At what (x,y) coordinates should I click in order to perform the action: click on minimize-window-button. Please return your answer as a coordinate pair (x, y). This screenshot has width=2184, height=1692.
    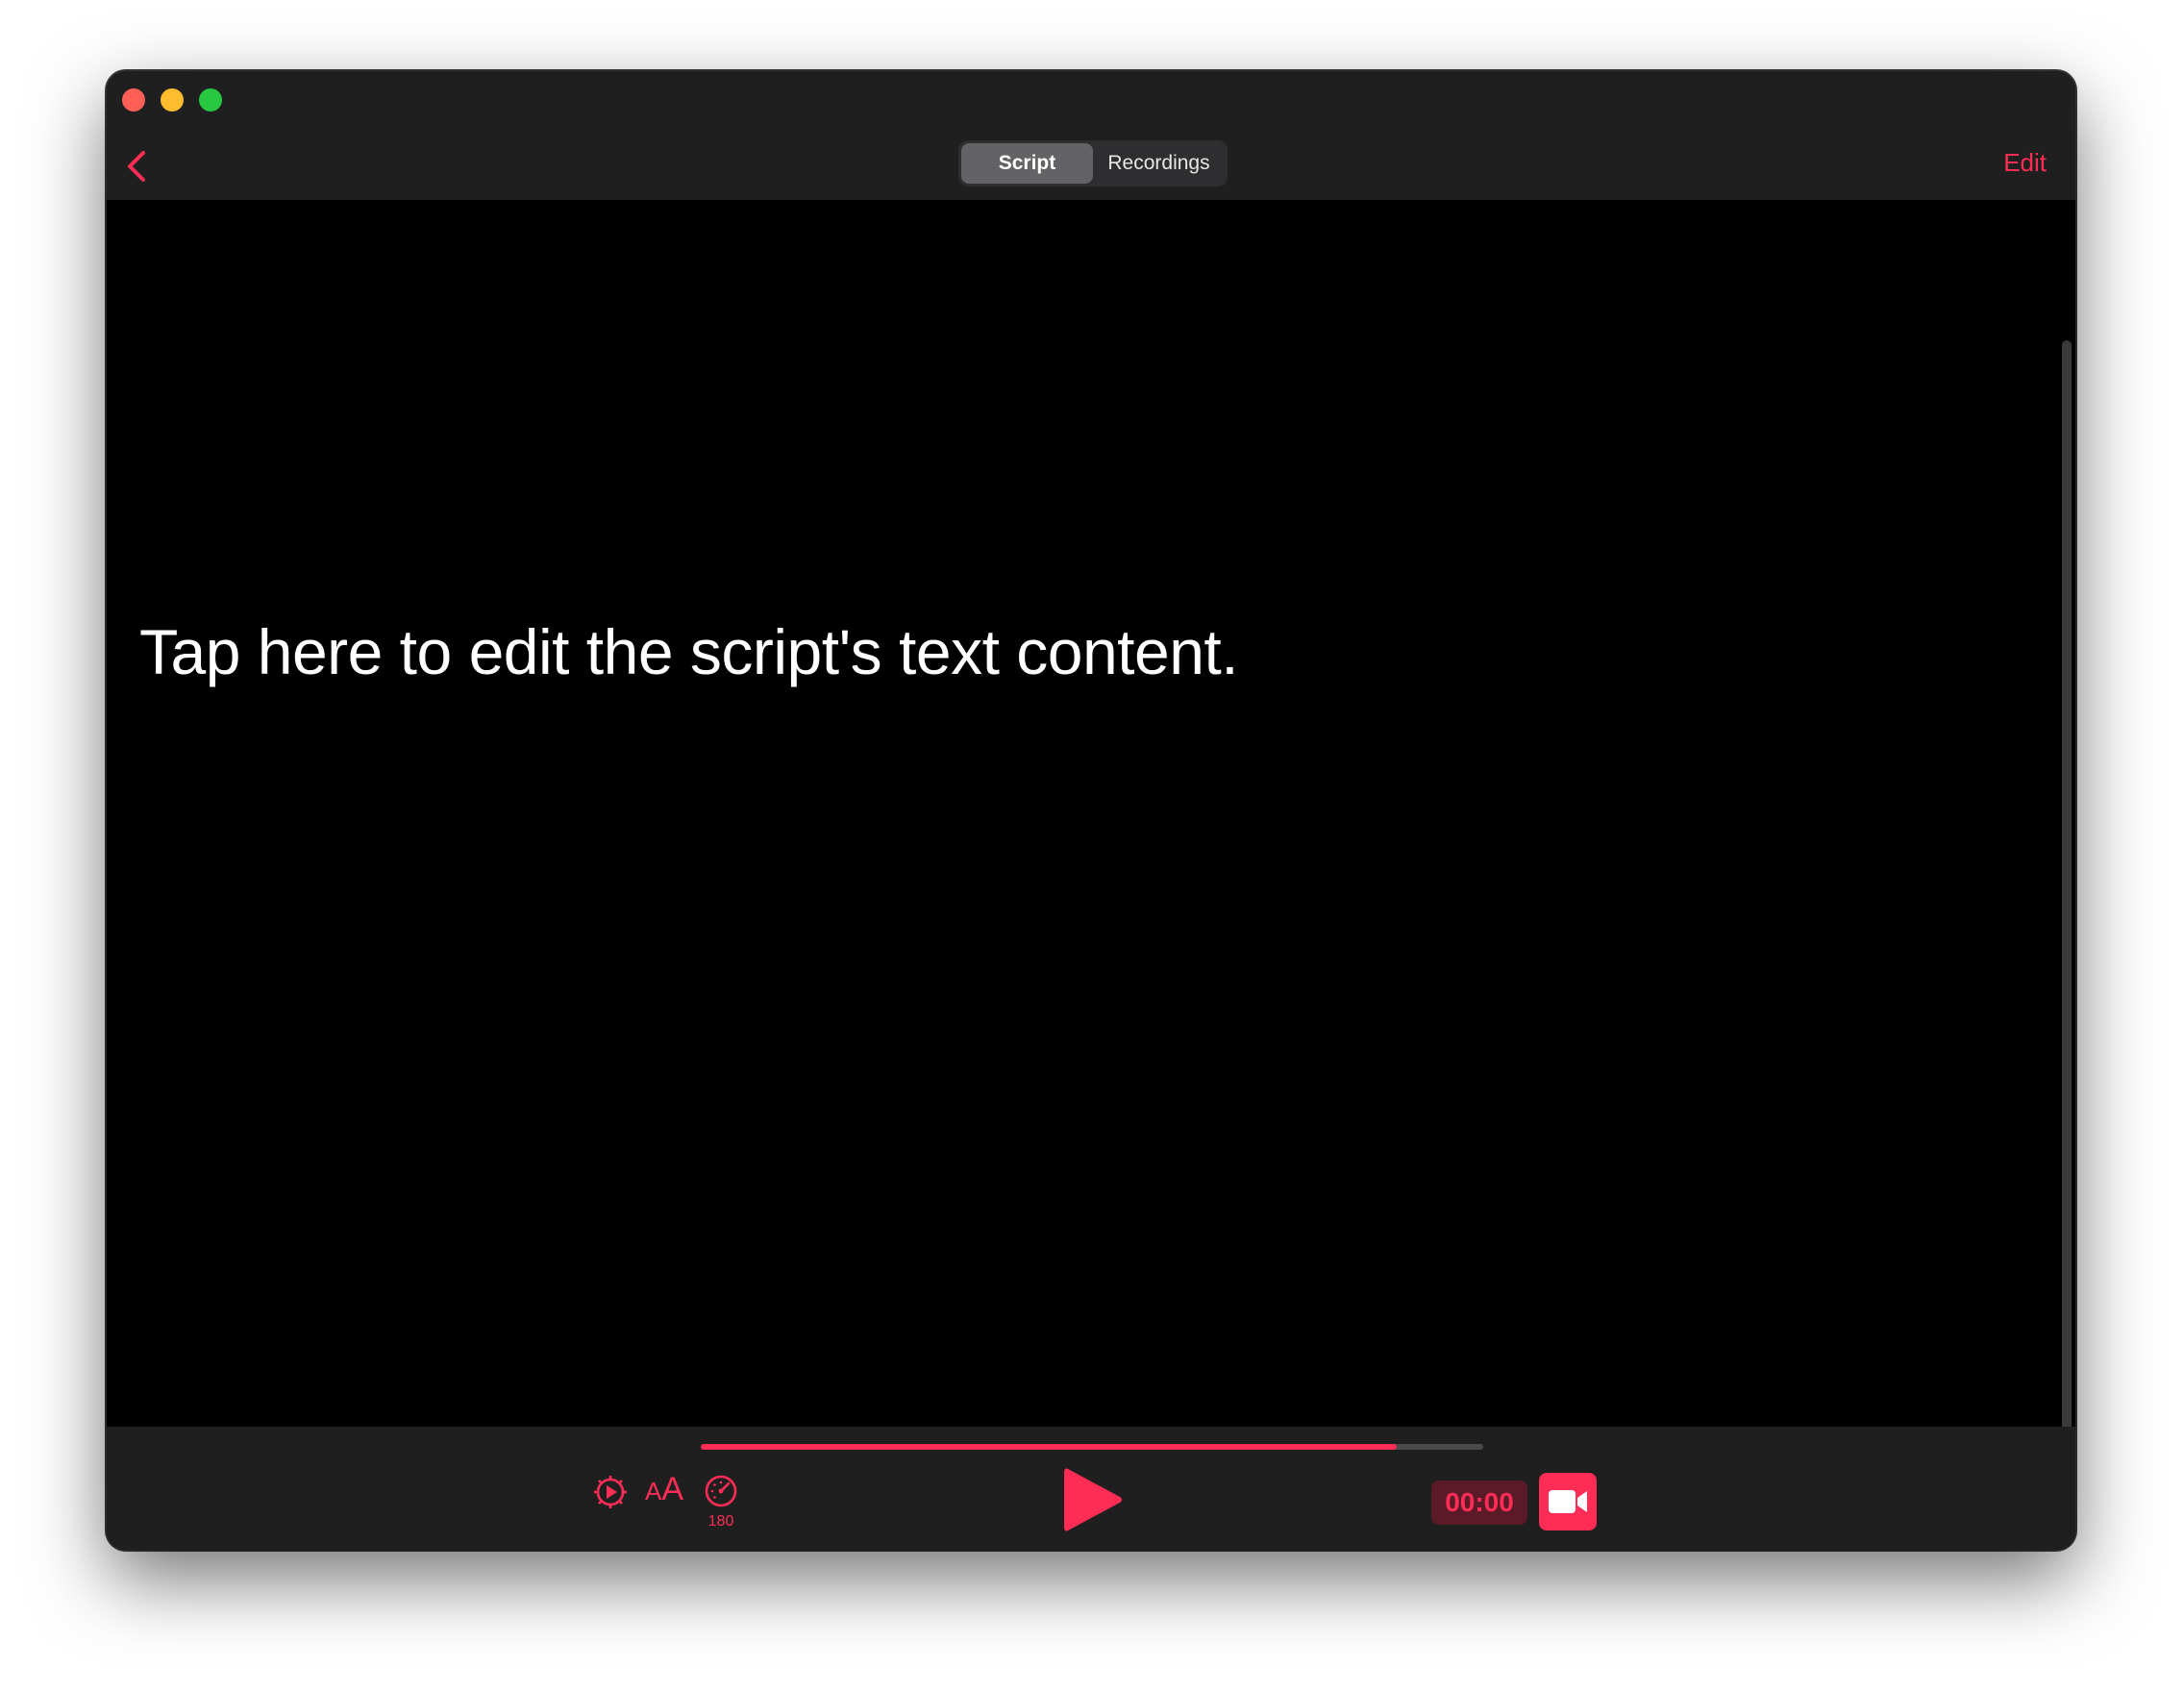
    Looking at the image, I should click on (173, 100).